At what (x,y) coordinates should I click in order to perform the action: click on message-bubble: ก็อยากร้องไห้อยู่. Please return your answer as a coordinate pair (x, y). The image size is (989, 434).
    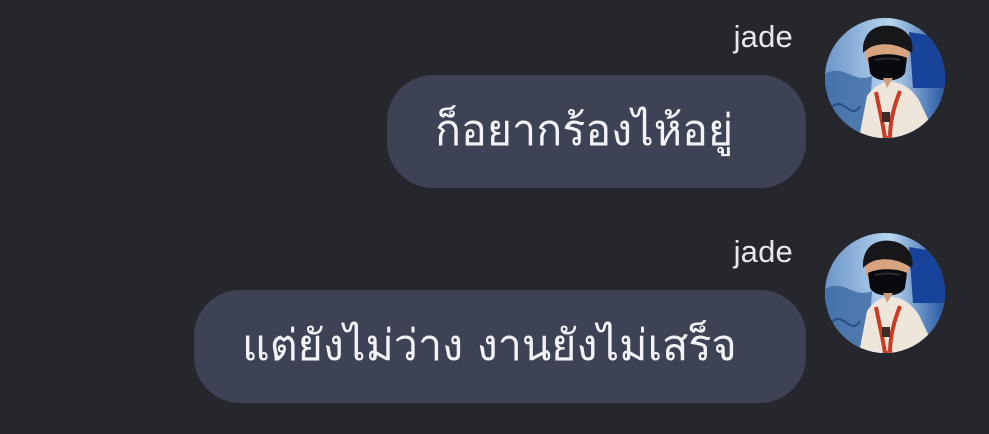
    Looking at the image, I should click on (596, 131).